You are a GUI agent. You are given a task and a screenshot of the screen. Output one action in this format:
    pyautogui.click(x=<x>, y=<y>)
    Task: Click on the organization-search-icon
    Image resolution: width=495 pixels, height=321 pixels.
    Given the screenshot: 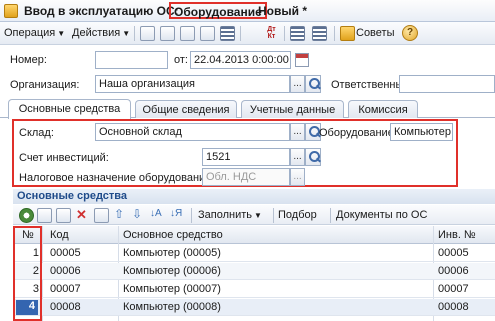 What is the action you would take?
    pyautogui.click(x=313, y=84)
    